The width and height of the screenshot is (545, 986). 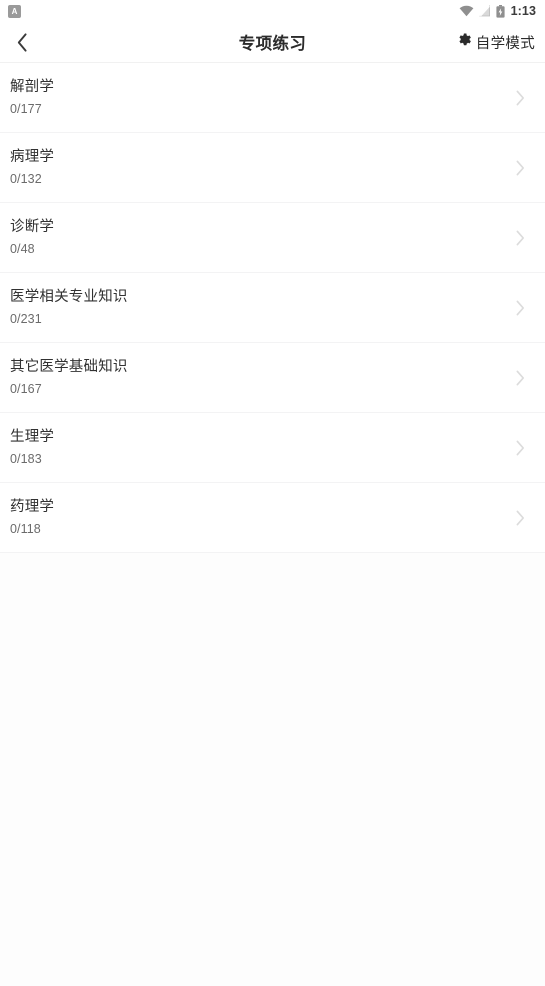 I want to click on list-item-title: 诊断学, so click(x=32, y=227).